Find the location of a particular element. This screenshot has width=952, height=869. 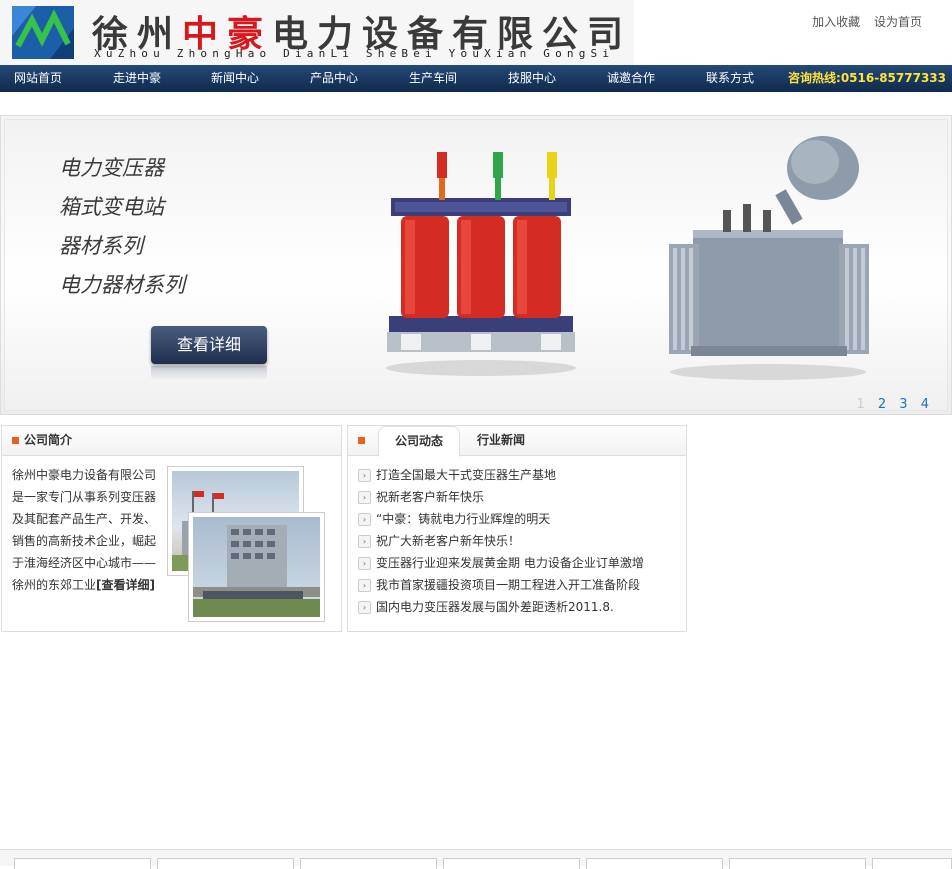

nav-item-news: 新闻中心 is located at coordinates (235, 78).